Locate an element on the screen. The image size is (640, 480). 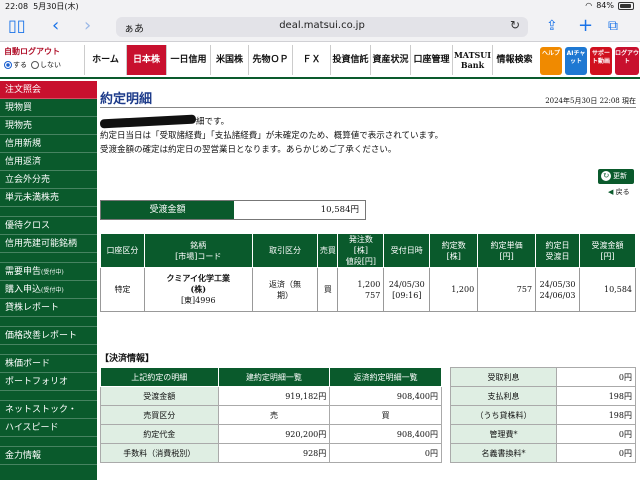
security-name: クミアイ化学工業 (株) is located at coordinates (198, 284).